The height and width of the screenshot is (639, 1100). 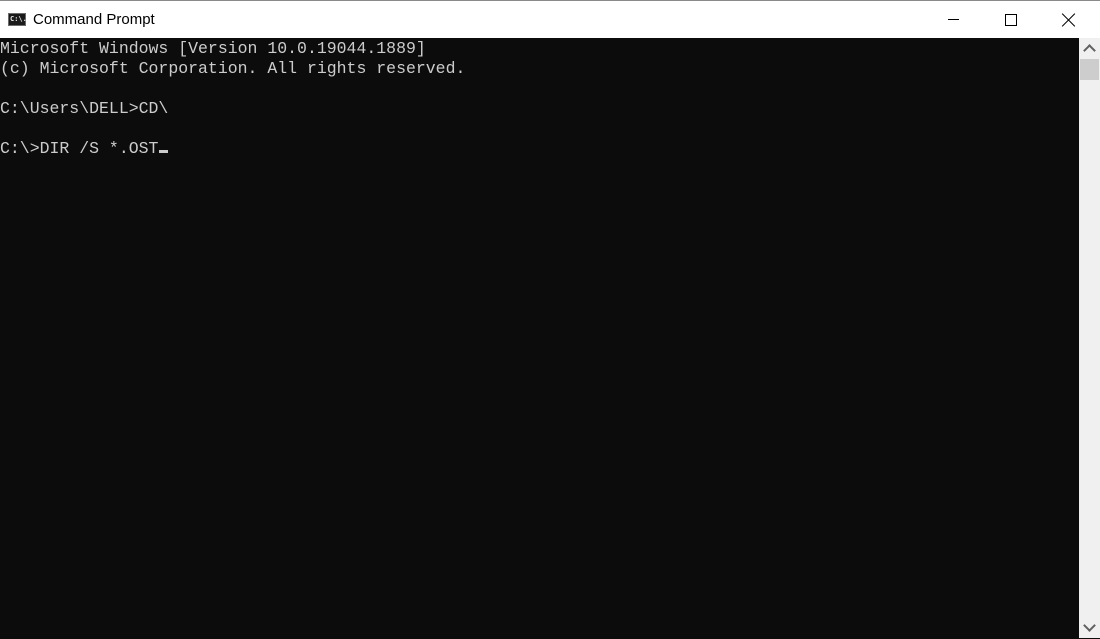 I want to click on scroll-up-button, so click(x=1089, y=48).